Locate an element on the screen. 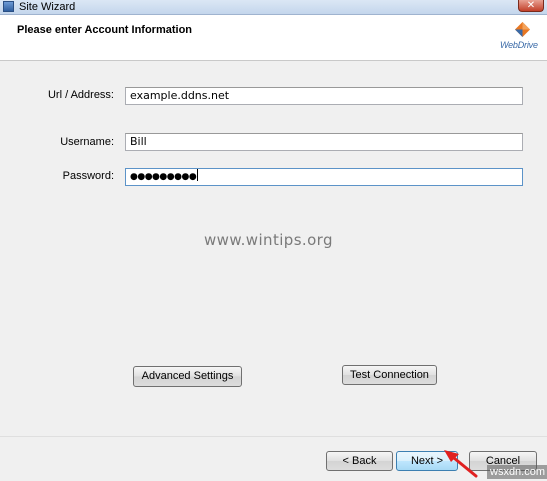 The width and height of the screenshot is (547, 481). close-icon: ✕ is located at coordinates (531, 5).